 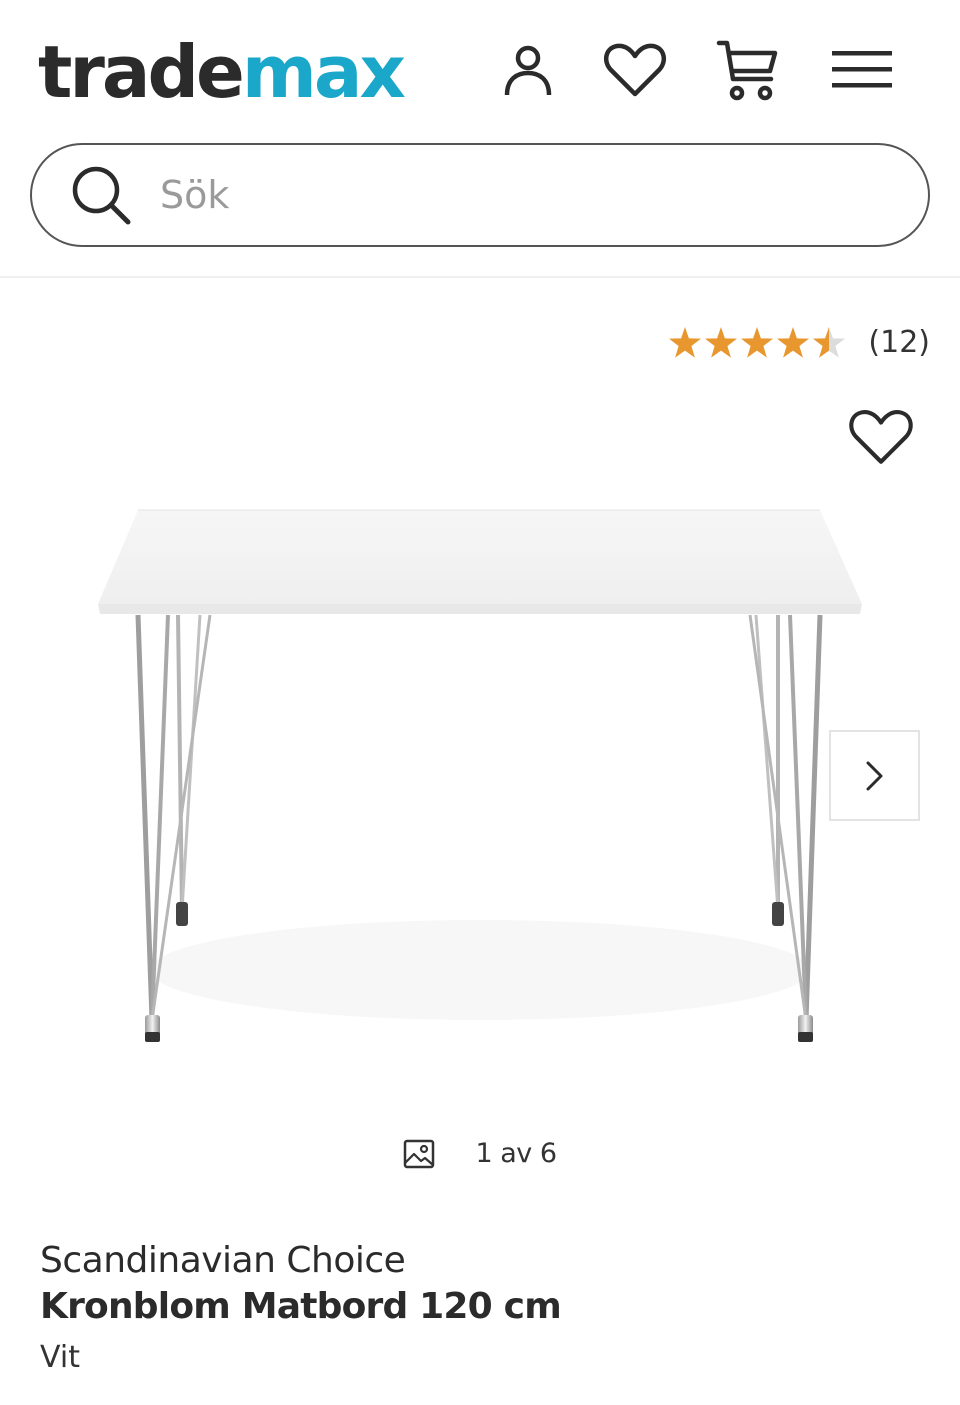 I want to click on chevron-right-icon, so click(x=874, y=775).